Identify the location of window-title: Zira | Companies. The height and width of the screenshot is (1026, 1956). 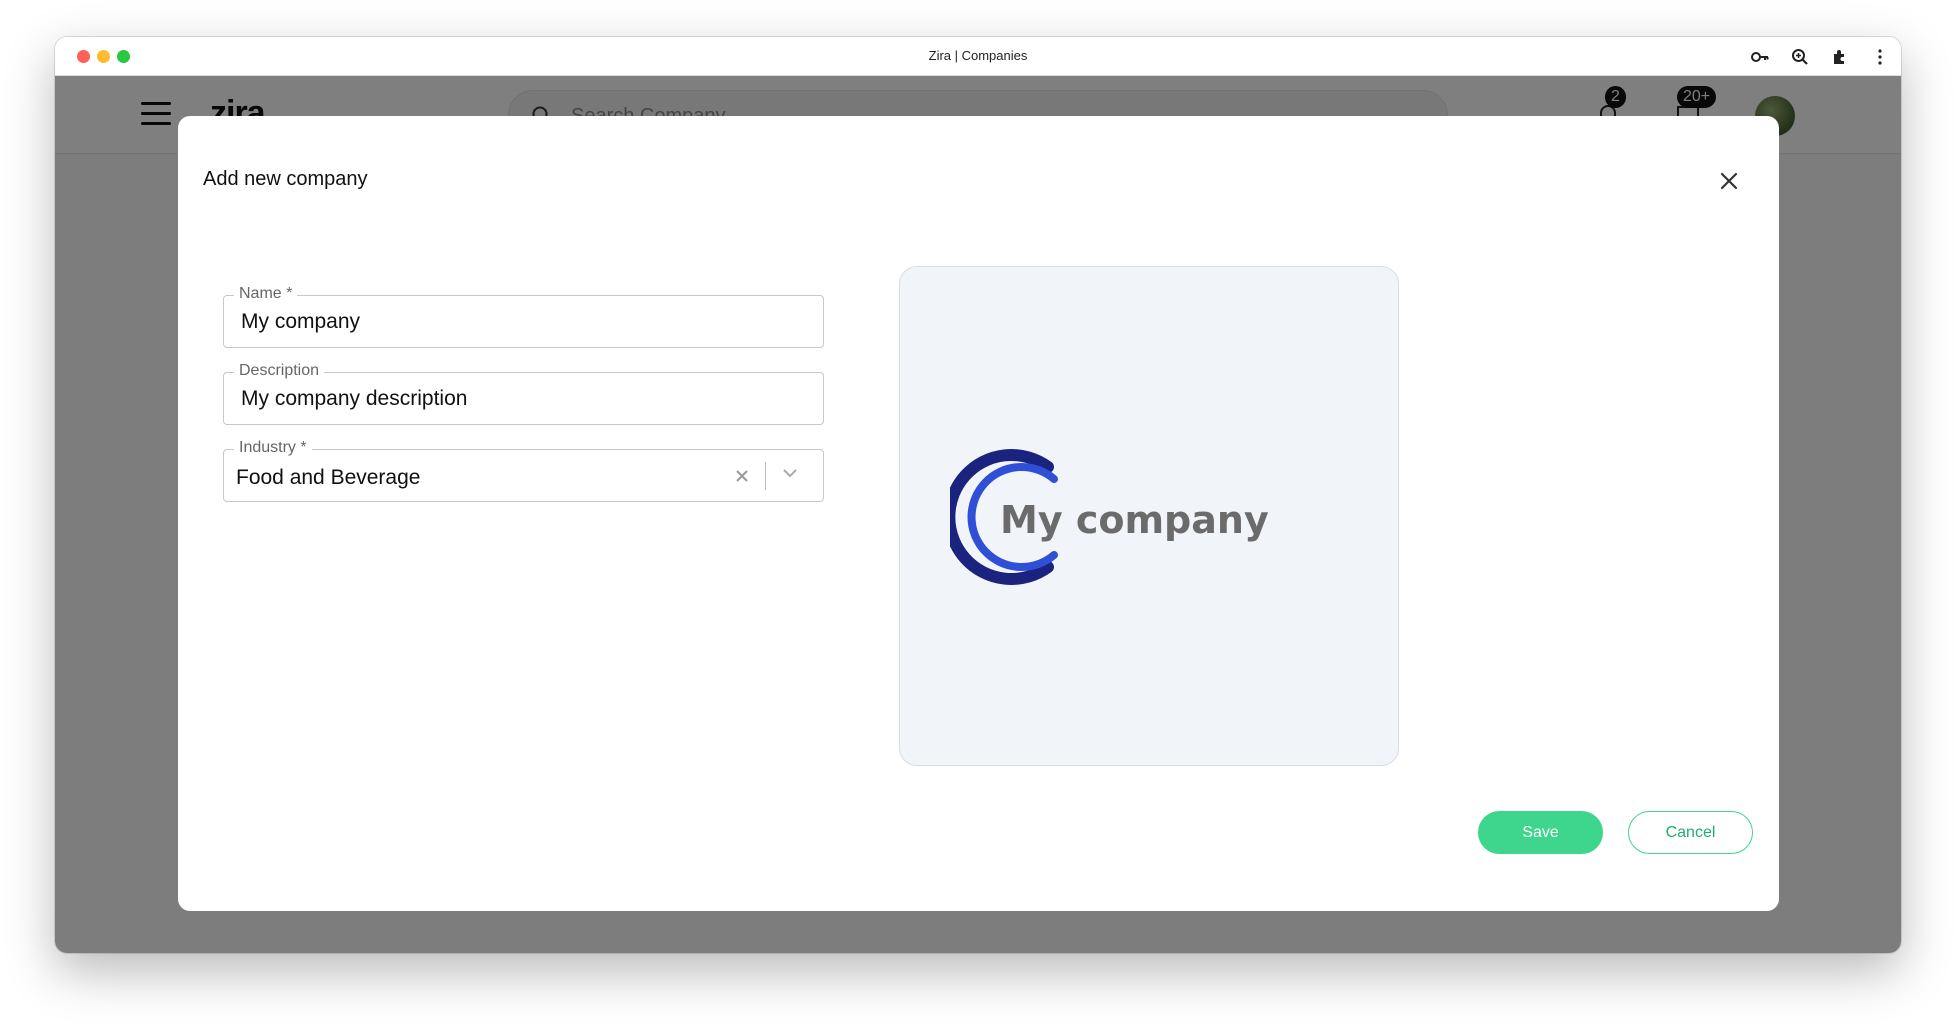
(978, 55).